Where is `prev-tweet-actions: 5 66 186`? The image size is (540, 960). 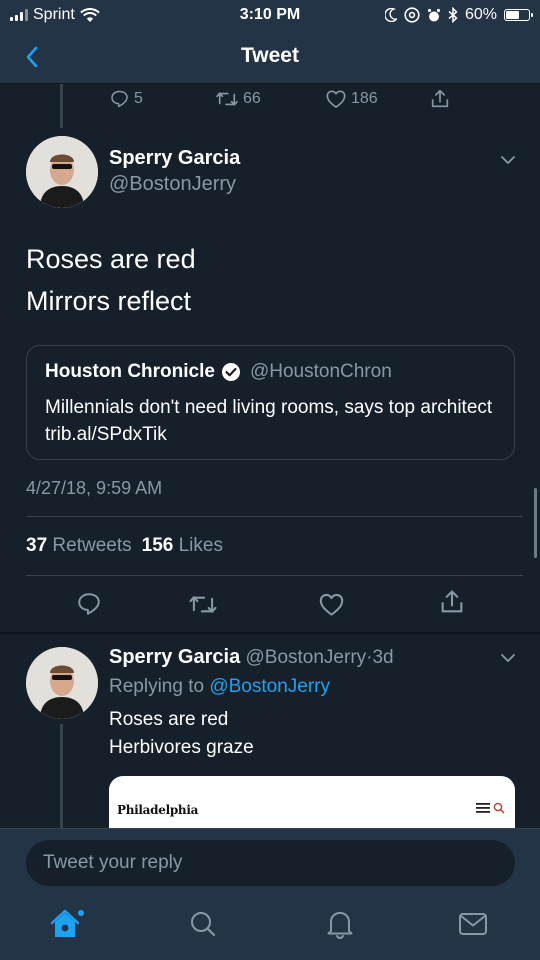
prev-tweet-actions: 5 66 186 is located at coordinates (289, 99).